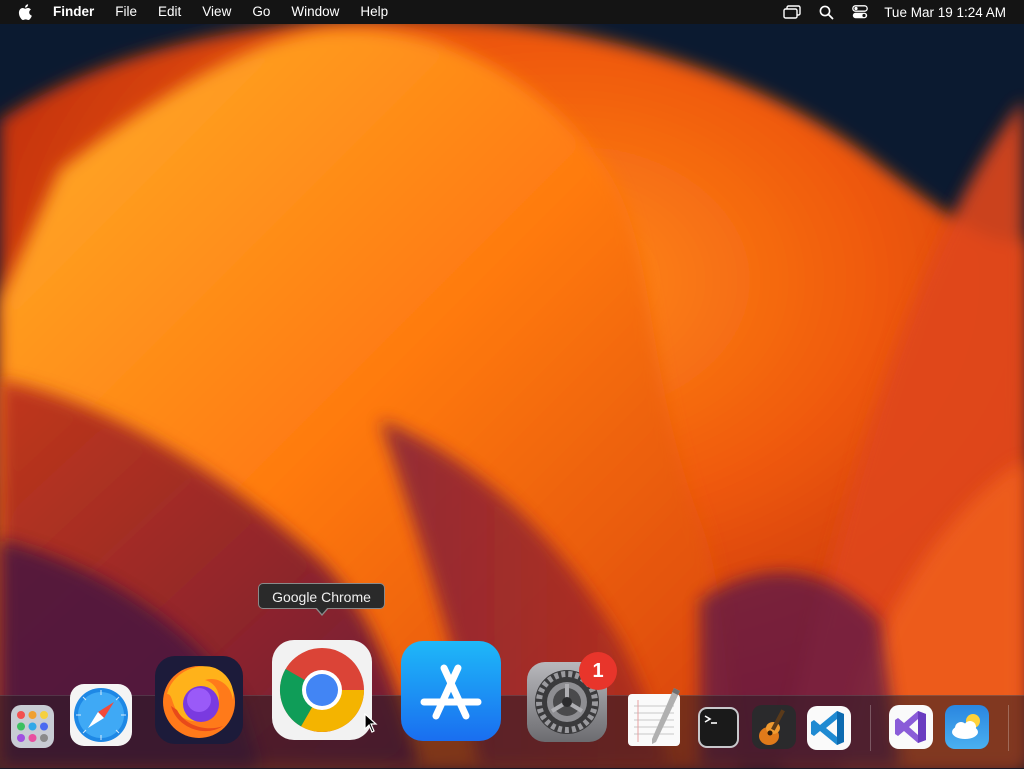  What do you see at coordinates (774, 727) in the screenshot?
I see `garageband-icon` at bounding box center [774, 727].